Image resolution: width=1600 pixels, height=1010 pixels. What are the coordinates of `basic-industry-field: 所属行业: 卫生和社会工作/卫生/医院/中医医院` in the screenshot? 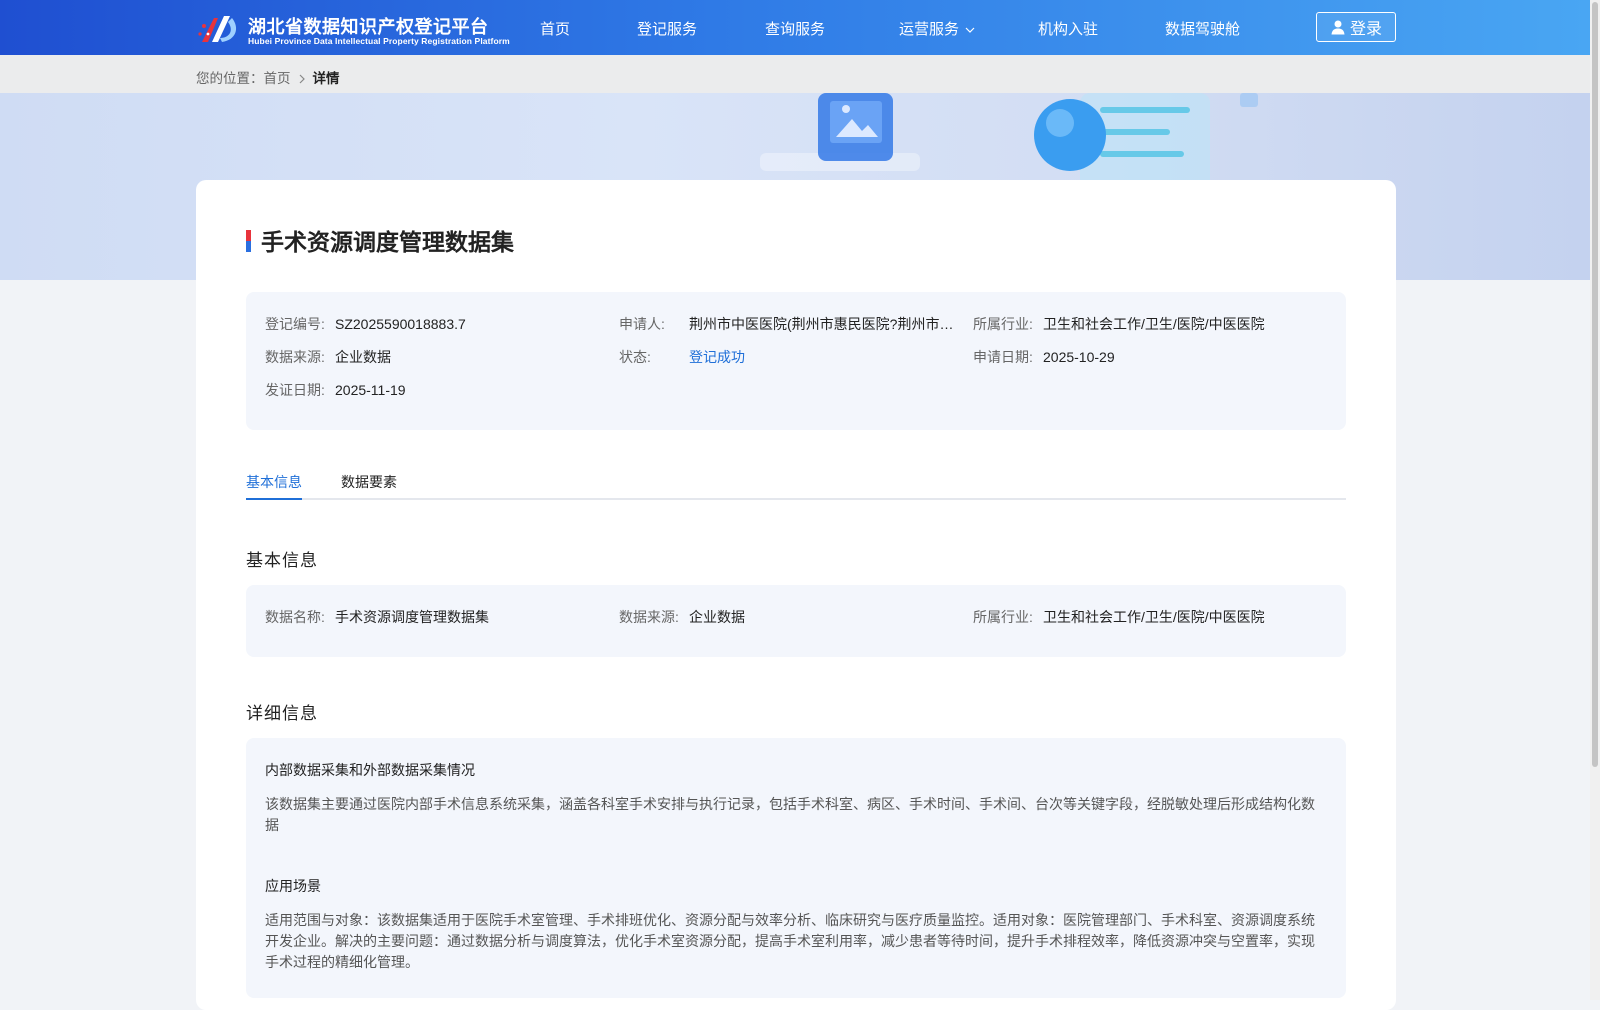 It's located at (1119, 617).